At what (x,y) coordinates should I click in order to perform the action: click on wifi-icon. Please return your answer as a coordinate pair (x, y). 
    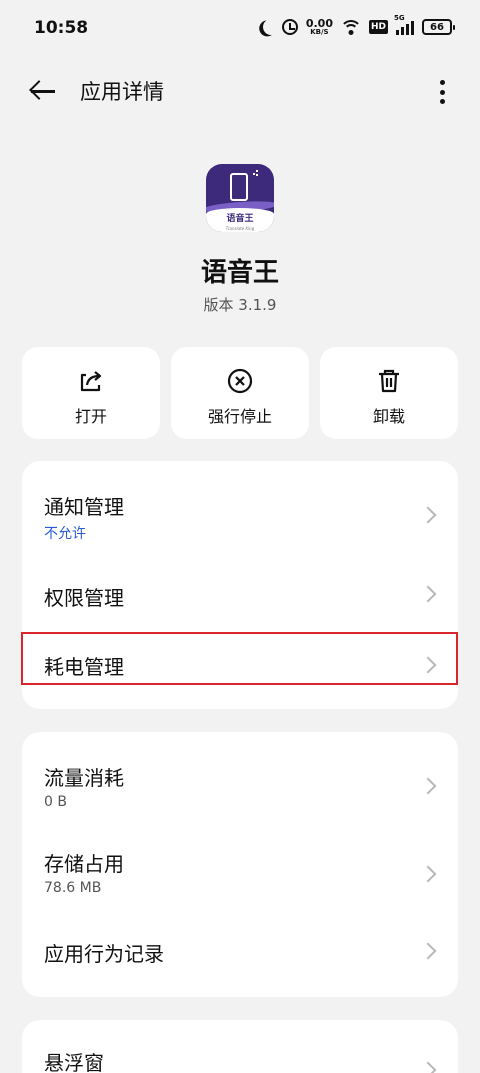
    Looking at the image, I should click on (350, 27).